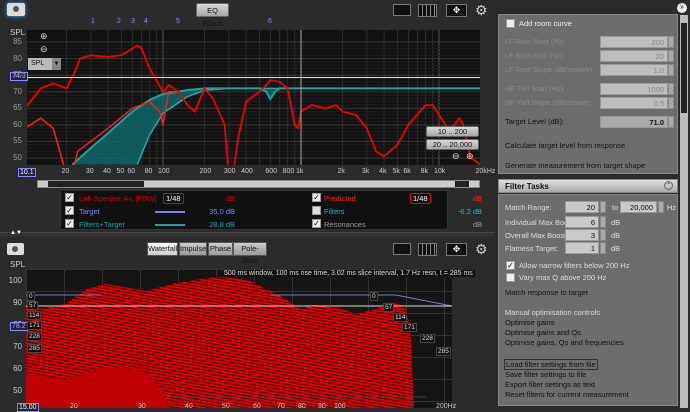  Describe the element at coordinates (582, 248) in the screenshot. I see `flatness-target-input: 1` at that location.